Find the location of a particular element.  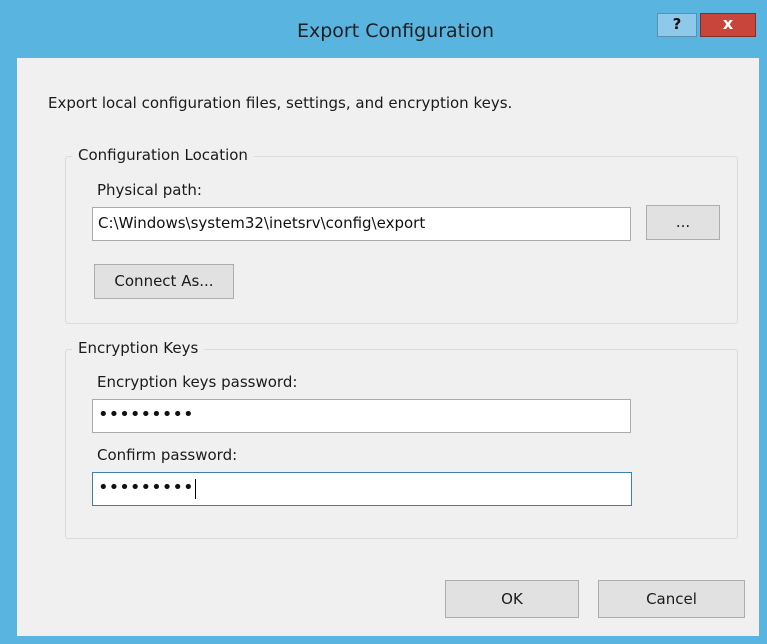

confirm-password-input: ••••••••• is located at coordinates (362, 489).